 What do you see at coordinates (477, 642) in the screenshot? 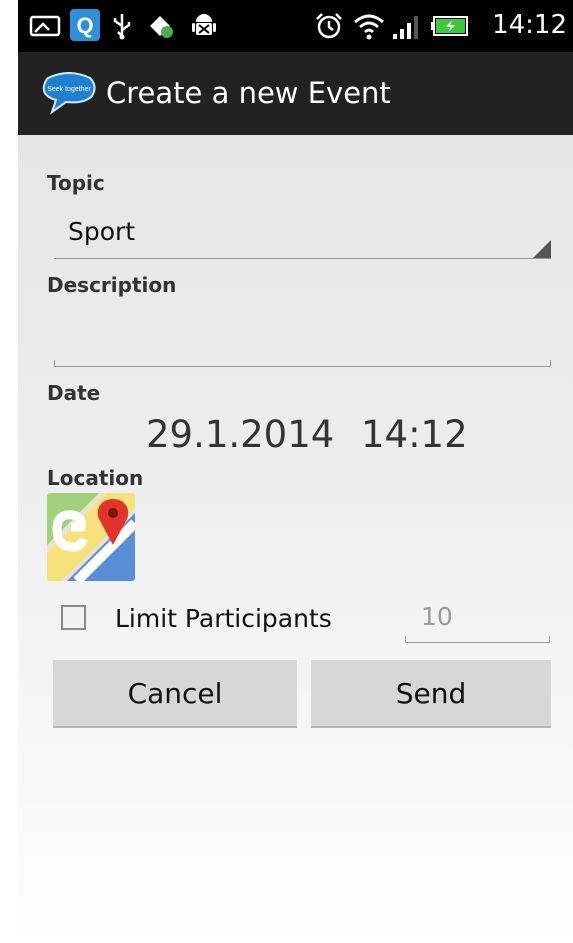
I see `limit-underline` at bounding box center [477, 642].